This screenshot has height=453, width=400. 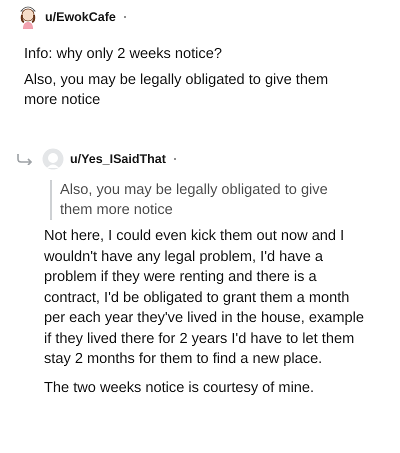 What do you see at coordinates (123, 54) in the screenshot?
I see `comment-text: Info: why only 2 weeks notice?` at bounding box center [123, 54].